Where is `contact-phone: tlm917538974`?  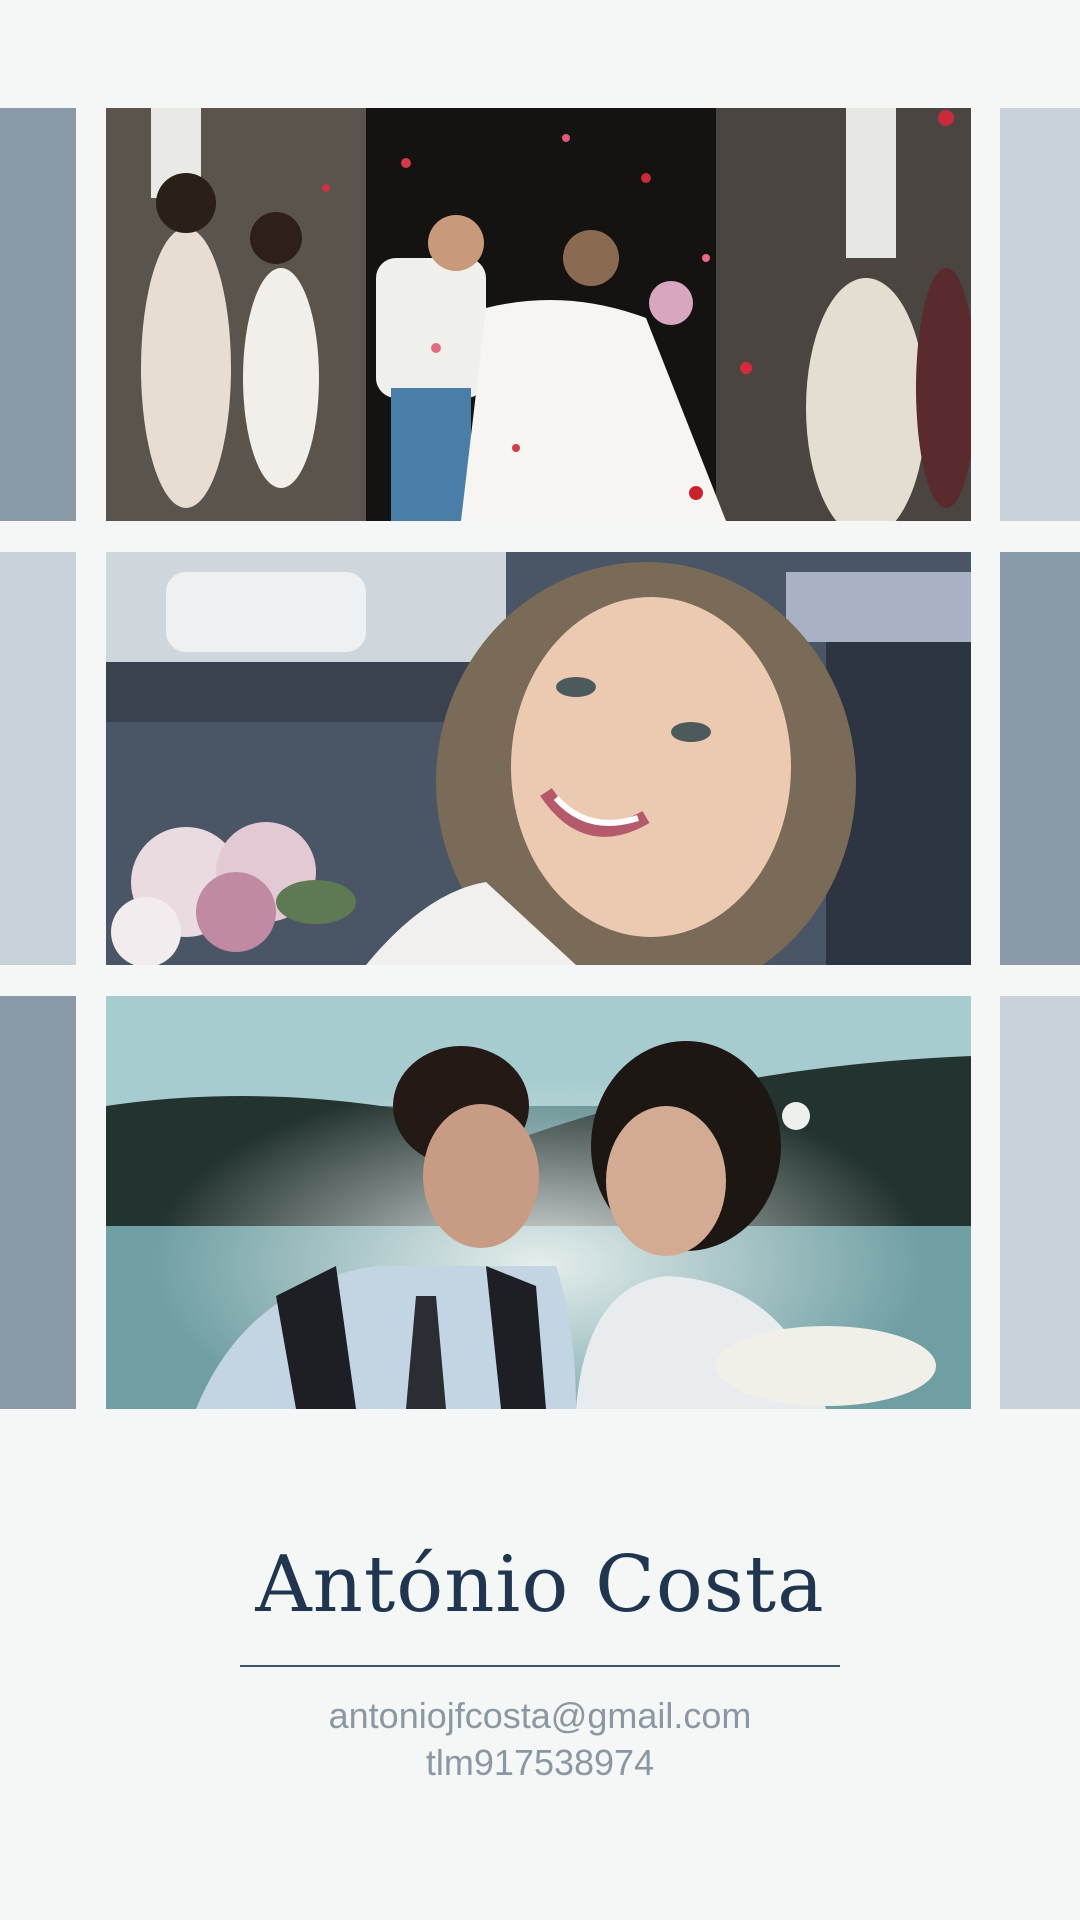 contact-phone: tlm917538974 is located at coordinates (540, 1763).